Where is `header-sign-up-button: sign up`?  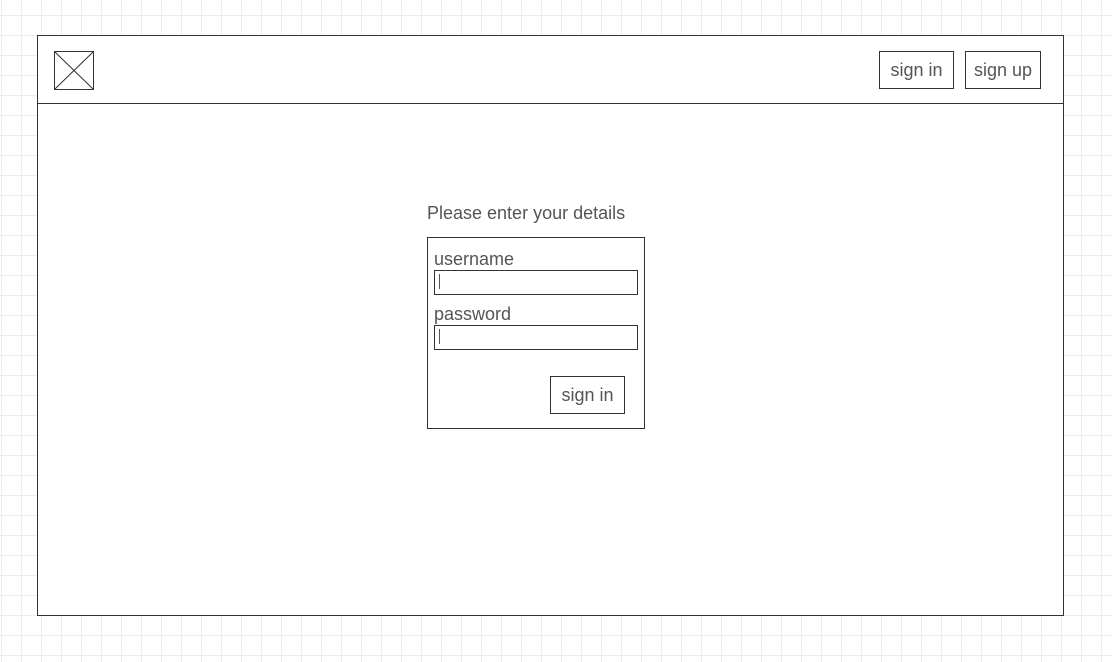
header-sign-up-button: sign up is located at coordinates (1003, 70).